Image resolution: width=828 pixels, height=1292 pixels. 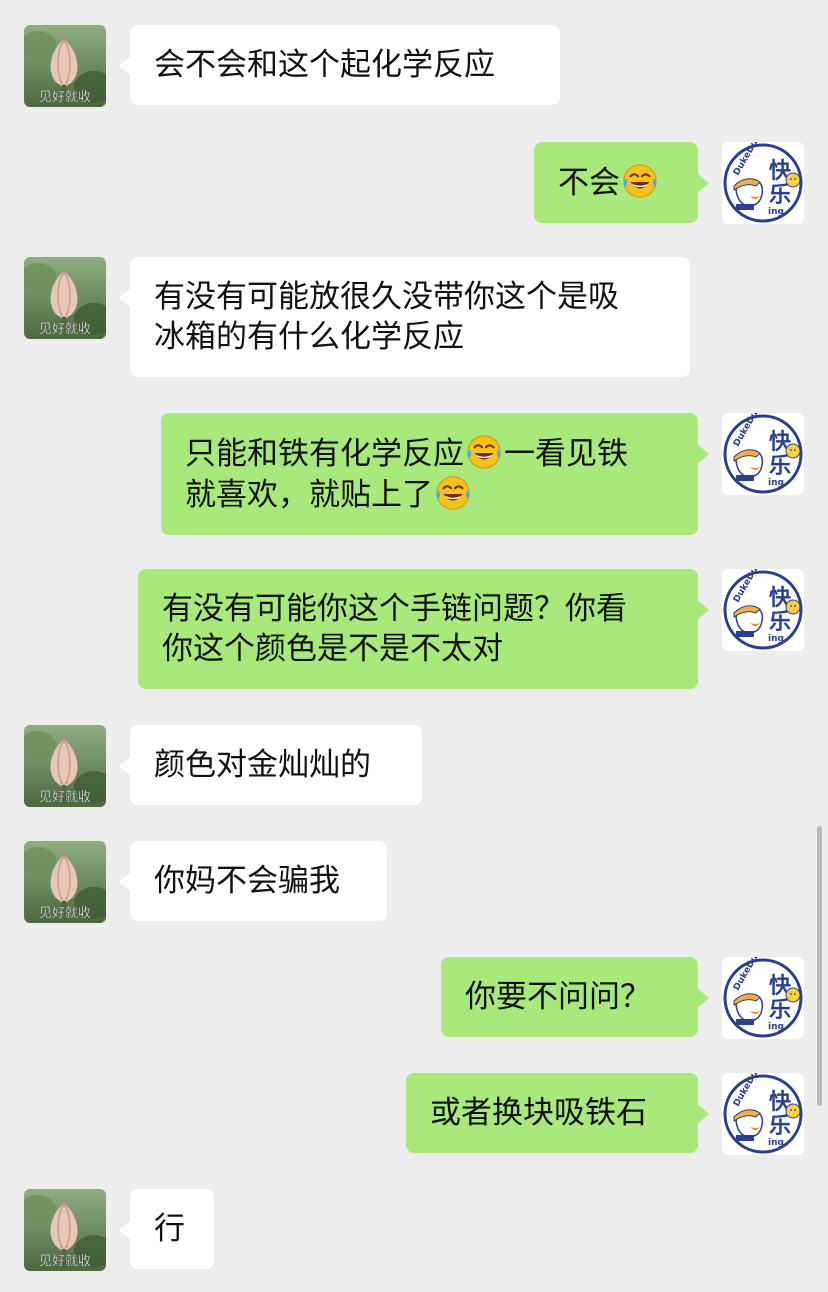 I want to click on message-text: 颜色对金灿灿的, so click(x=262, y=765).